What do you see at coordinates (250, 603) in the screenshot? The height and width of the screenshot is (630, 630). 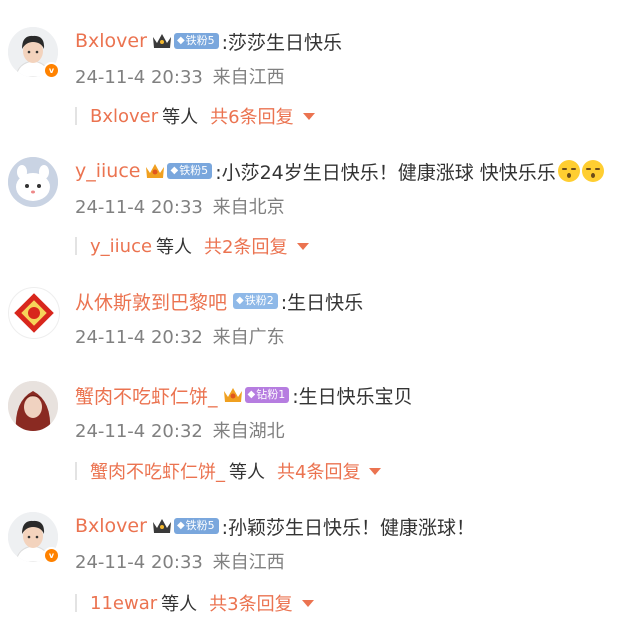 I see `reply-count: 共3条回复` at bounding box center [250, 603].